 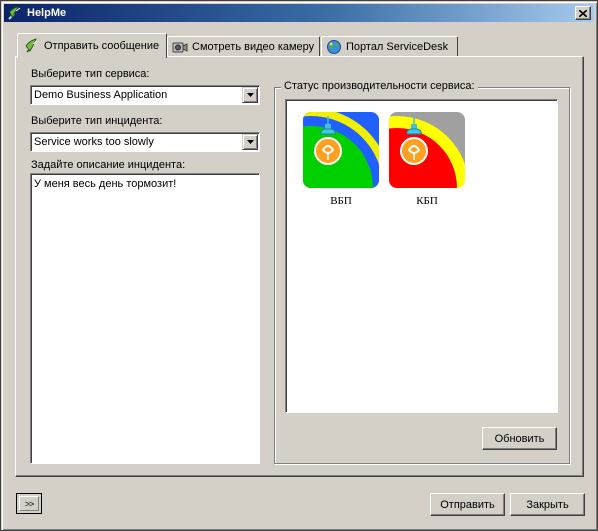 I want to click on incident-type-value: Service works too slowly, so click(x=94, y=142).